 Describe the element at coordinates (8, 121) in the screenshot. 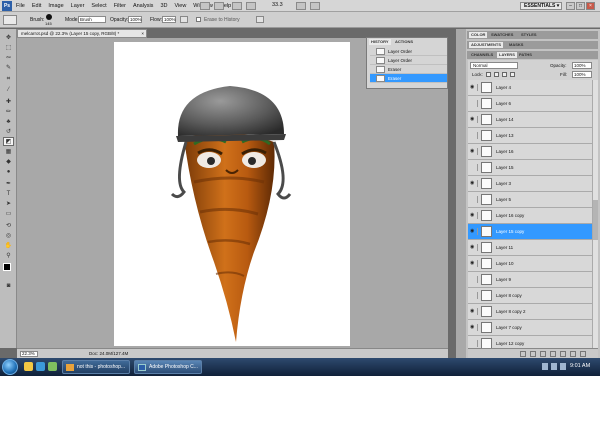

I see `clone-stamp-tool-icon: ♣` at that location.